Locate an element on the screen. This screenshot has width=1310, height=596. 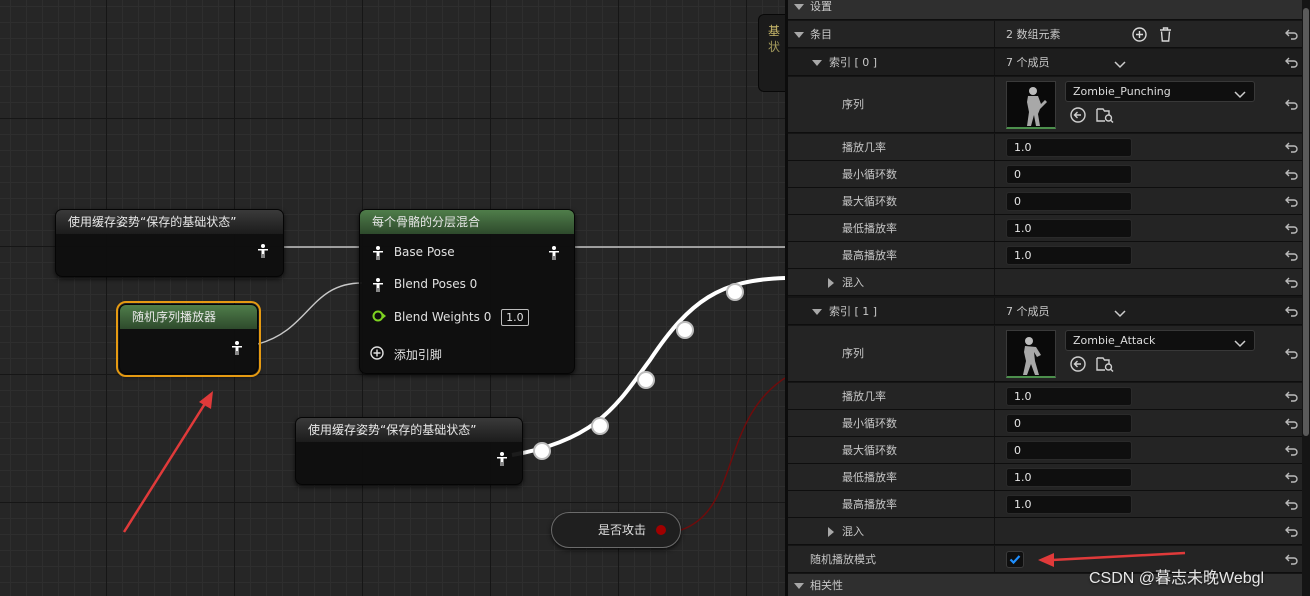
details-scrollbar is located at coordinates (1306, 298).